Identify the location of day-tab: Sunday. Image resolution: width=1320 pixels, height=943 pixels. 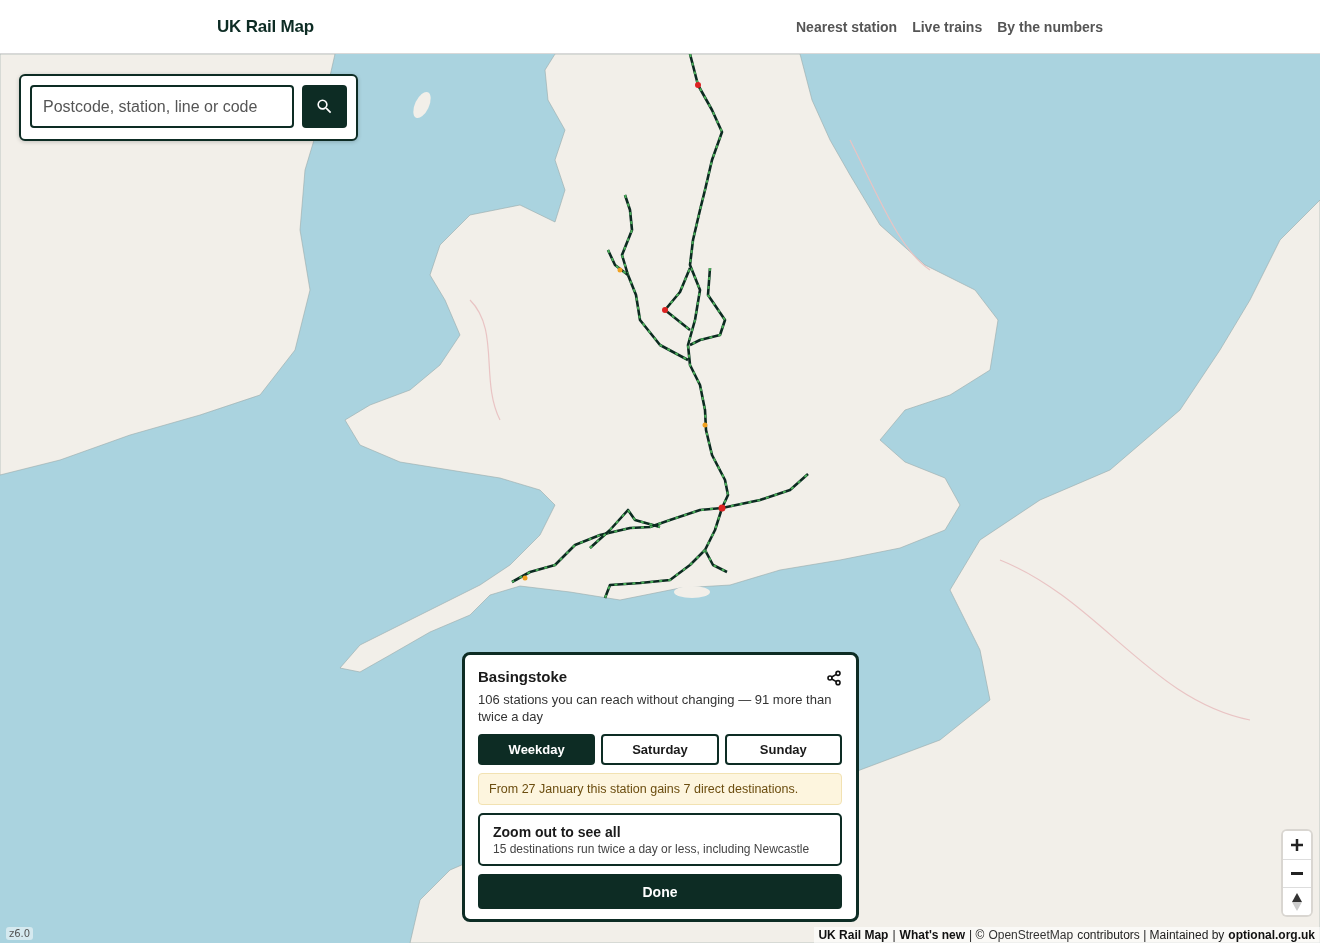
(783, 749).